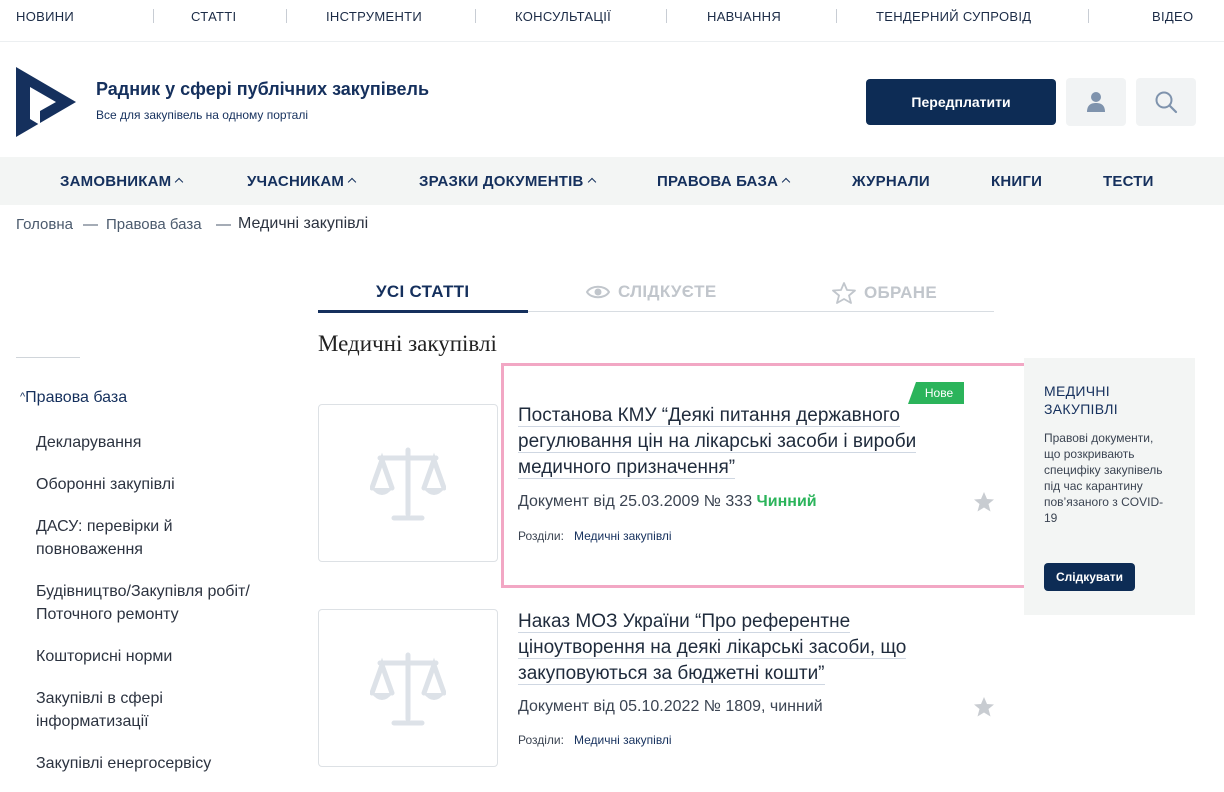  Describe the element at coordinates (374, 16) in the screenshot. I see `top-nav-tools: ІНСТРУМЕНТИ` at that location.